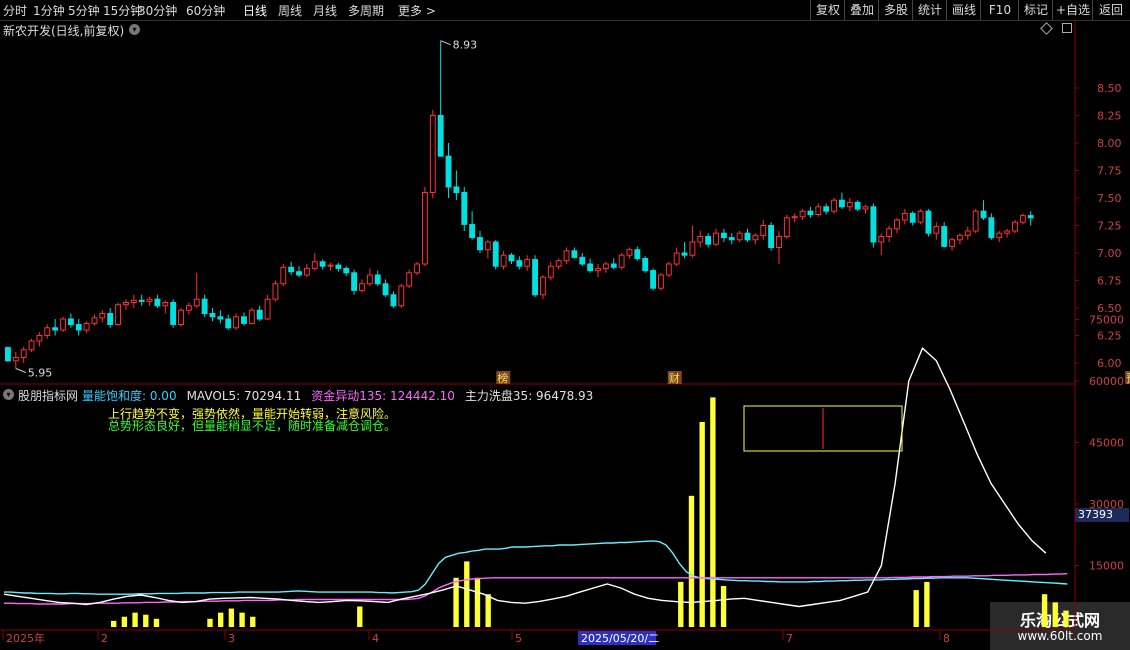  What do you see at coordinates (1106, 504) in the screenshot?
I see `vol-tick-label-1: 30000` at bounding box center [1106, 504].